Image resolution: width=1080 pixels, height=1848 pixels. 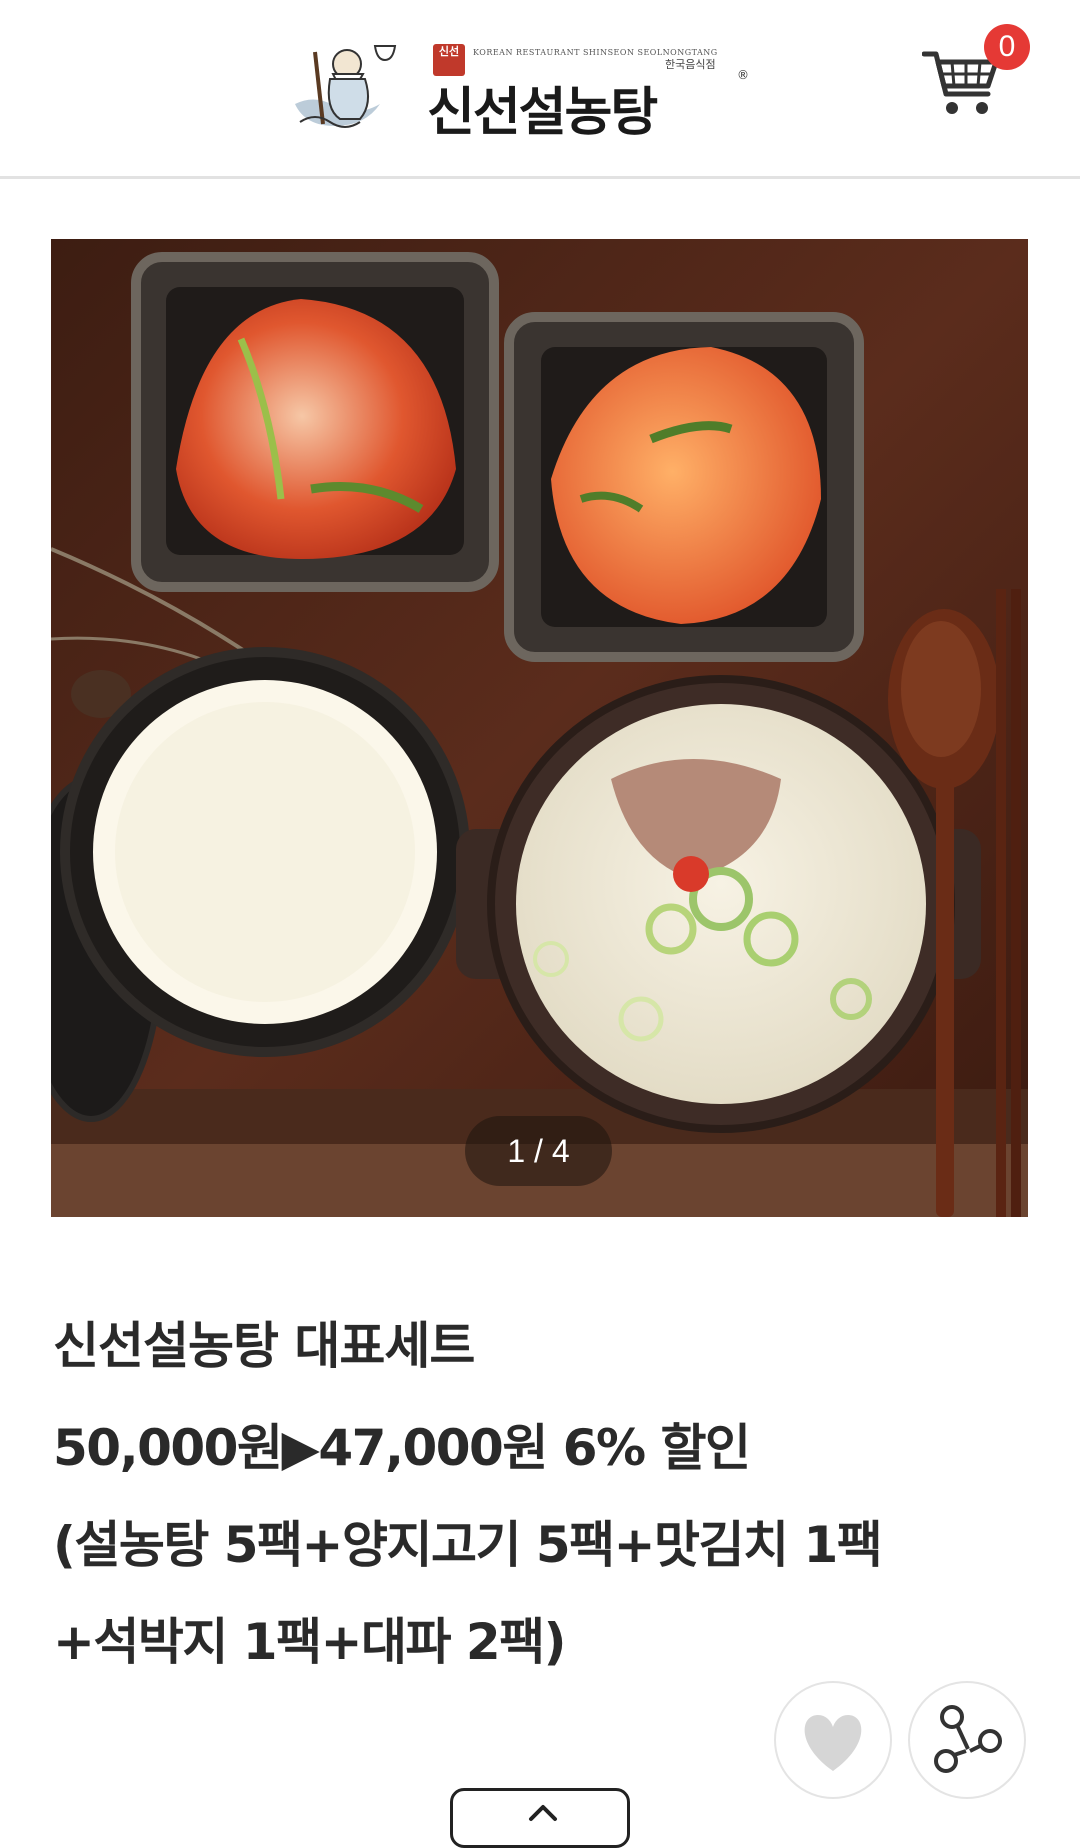 I want to click on scroll-top-button, so click(x=540, y=1818).